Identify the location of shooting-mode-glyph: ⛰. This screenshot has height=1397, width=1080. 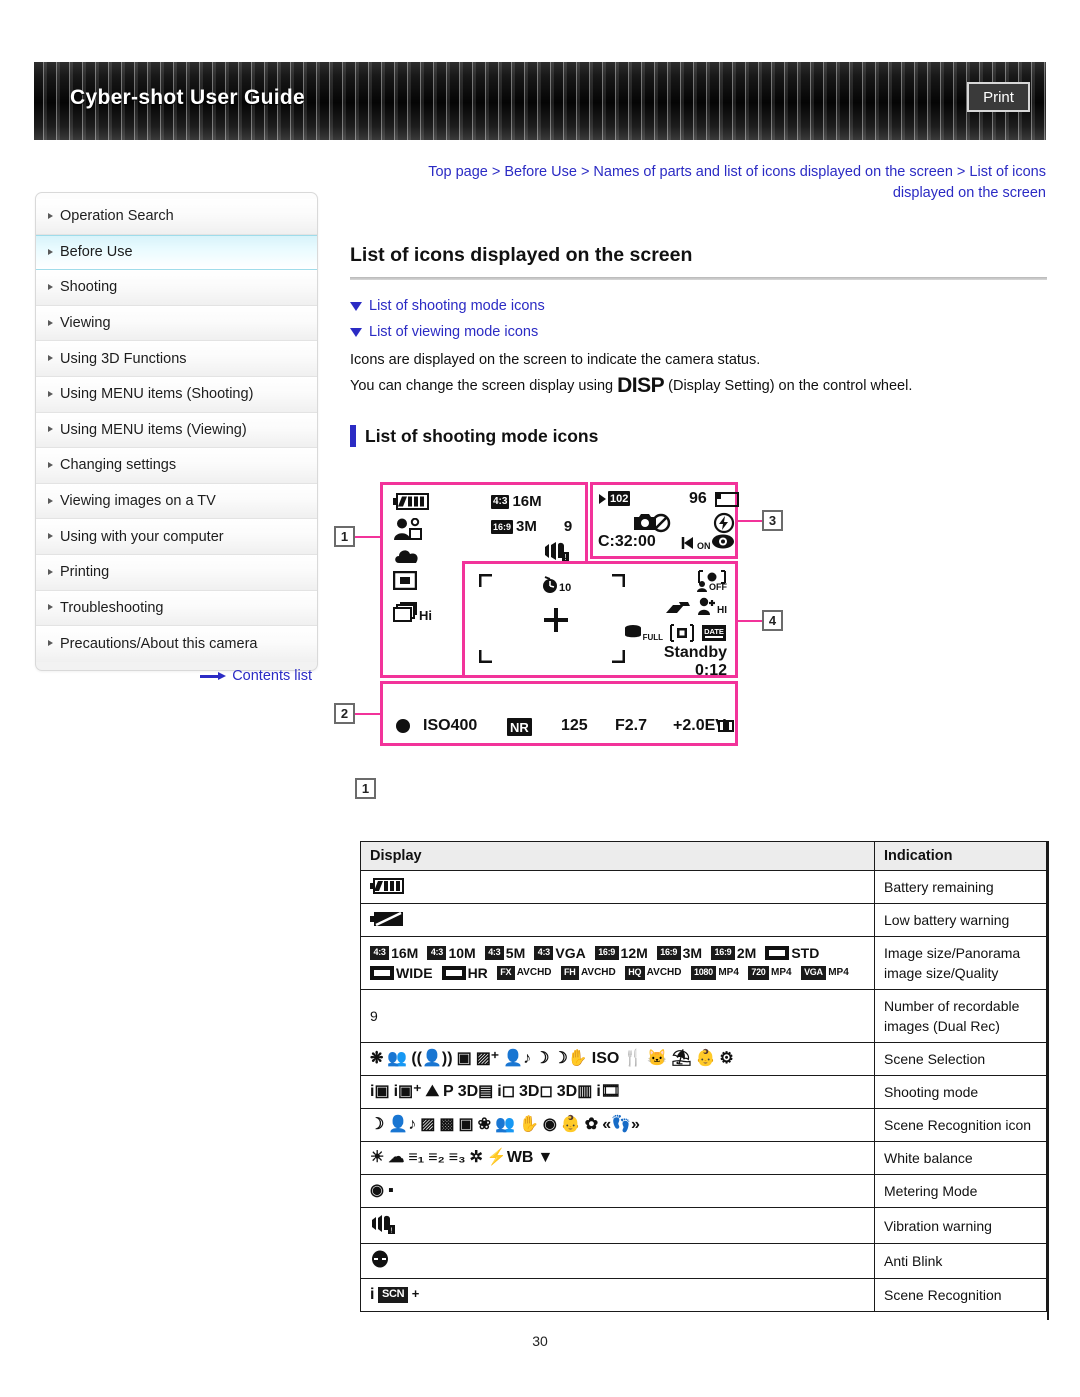
(432, 1091).